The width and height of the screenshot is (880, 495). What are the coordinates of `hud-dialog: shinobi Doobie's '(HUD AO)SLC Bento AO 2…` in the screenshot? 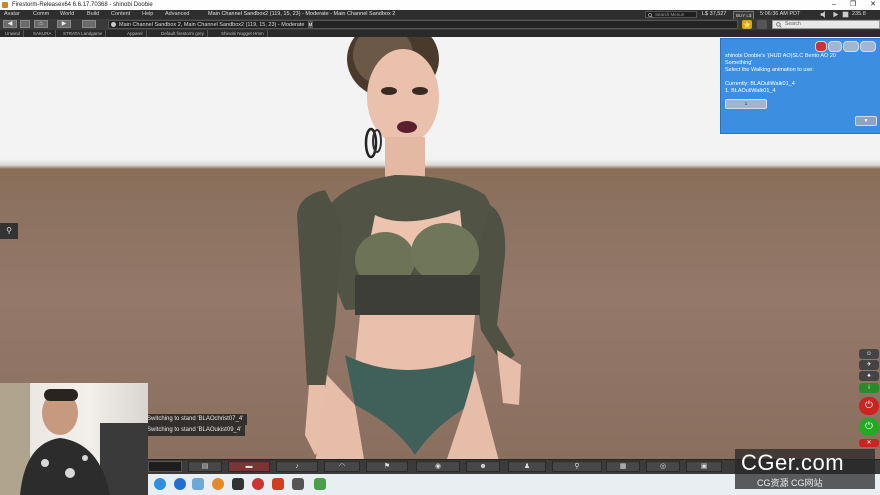 It's located at (800, 86).